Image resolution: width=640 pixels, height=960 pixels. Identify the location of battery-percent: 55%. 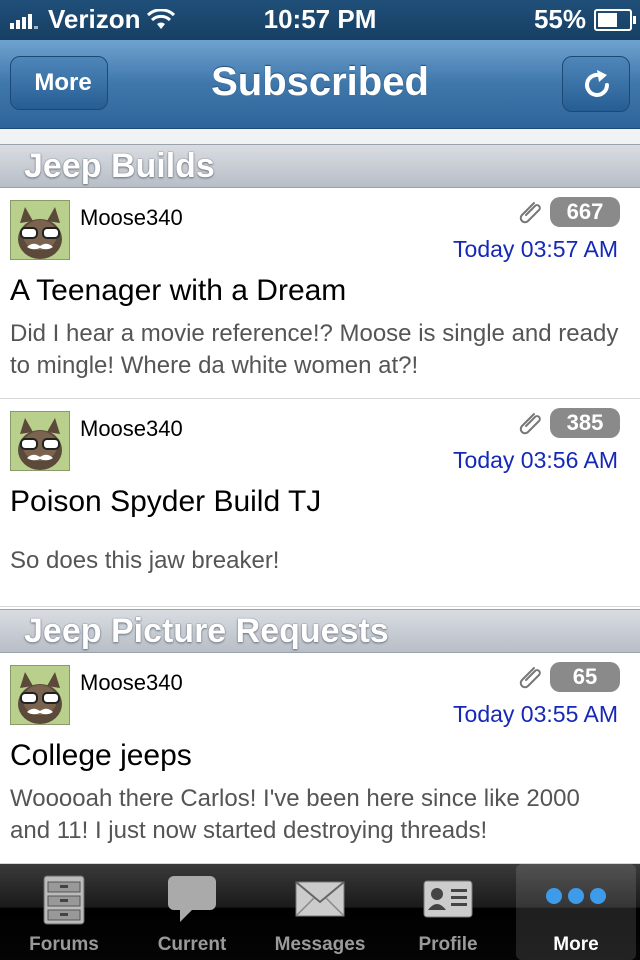
(559, 19).